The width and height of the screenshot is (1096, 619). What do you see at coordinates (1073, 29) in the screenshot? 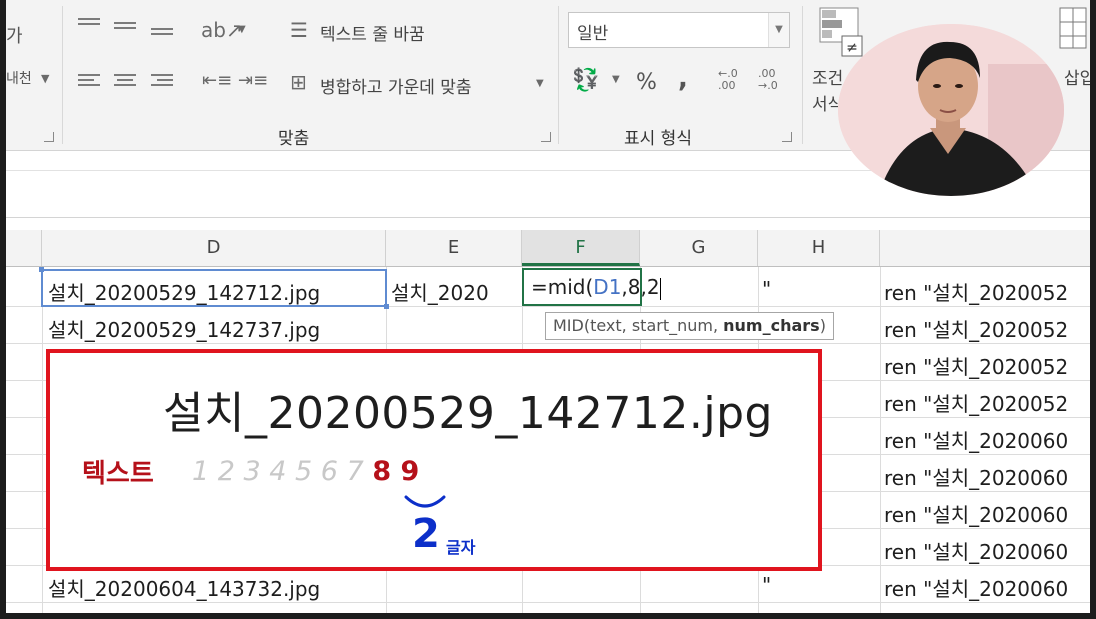
I see `insert-cells-icon` at bounding box center [1073, 29].